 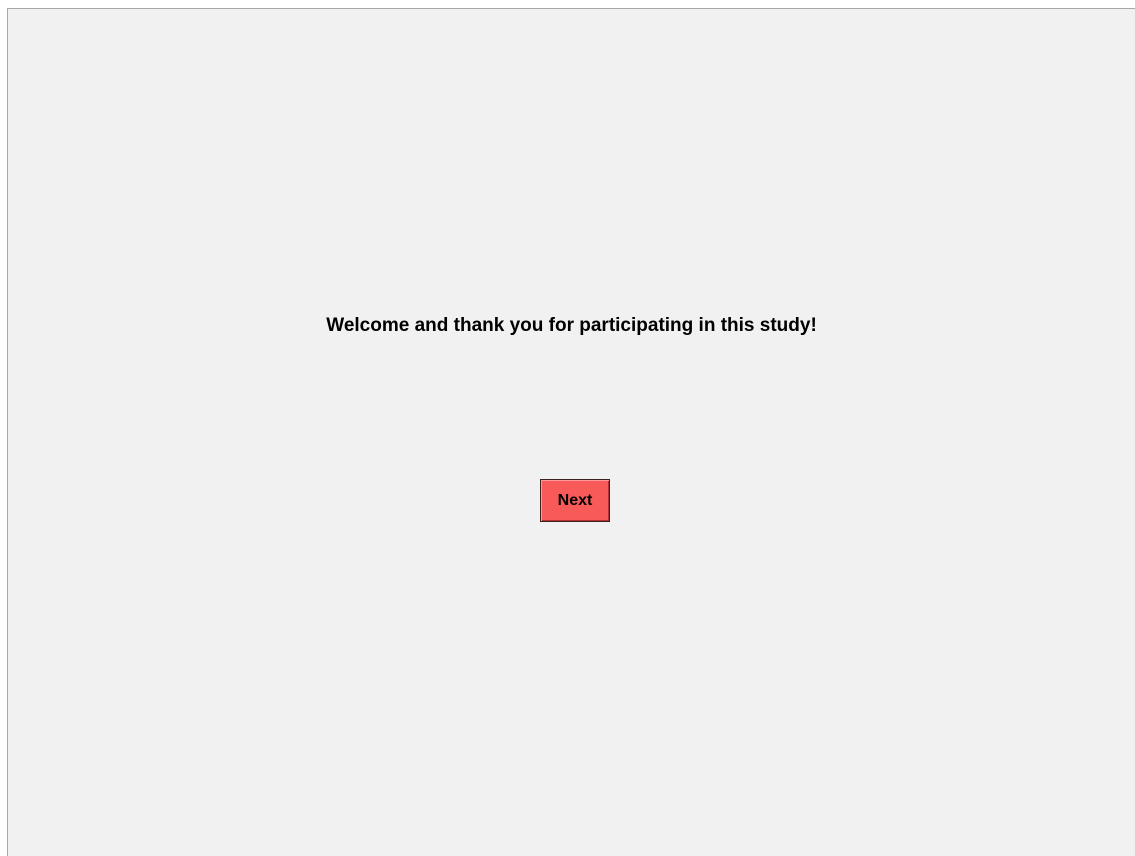 What do you see at coordinates (575, 500) in the screenshot?
I see `next-button: Next` at bounding box center [575, 500].